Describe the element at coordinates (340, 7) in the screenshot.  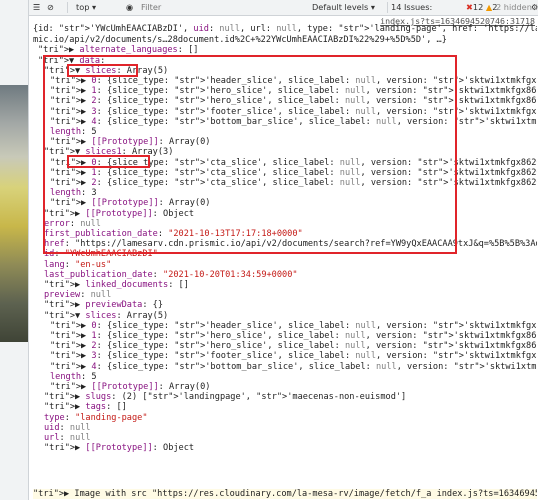
I see `log-levels-label: Default levels` at that location.